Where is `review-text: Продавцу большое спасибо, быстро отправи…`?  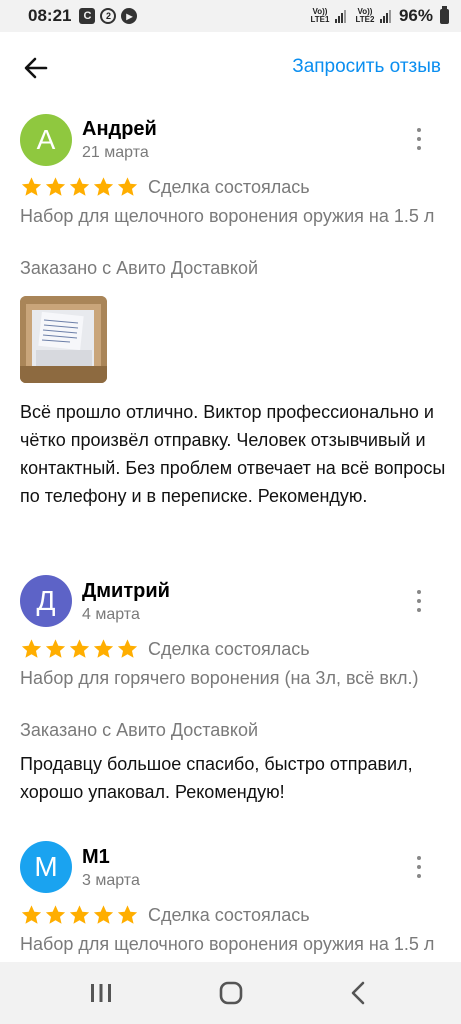
review-text: Продавцу большое спасибо, быстро отправи… is located at coordinates (216, 778).